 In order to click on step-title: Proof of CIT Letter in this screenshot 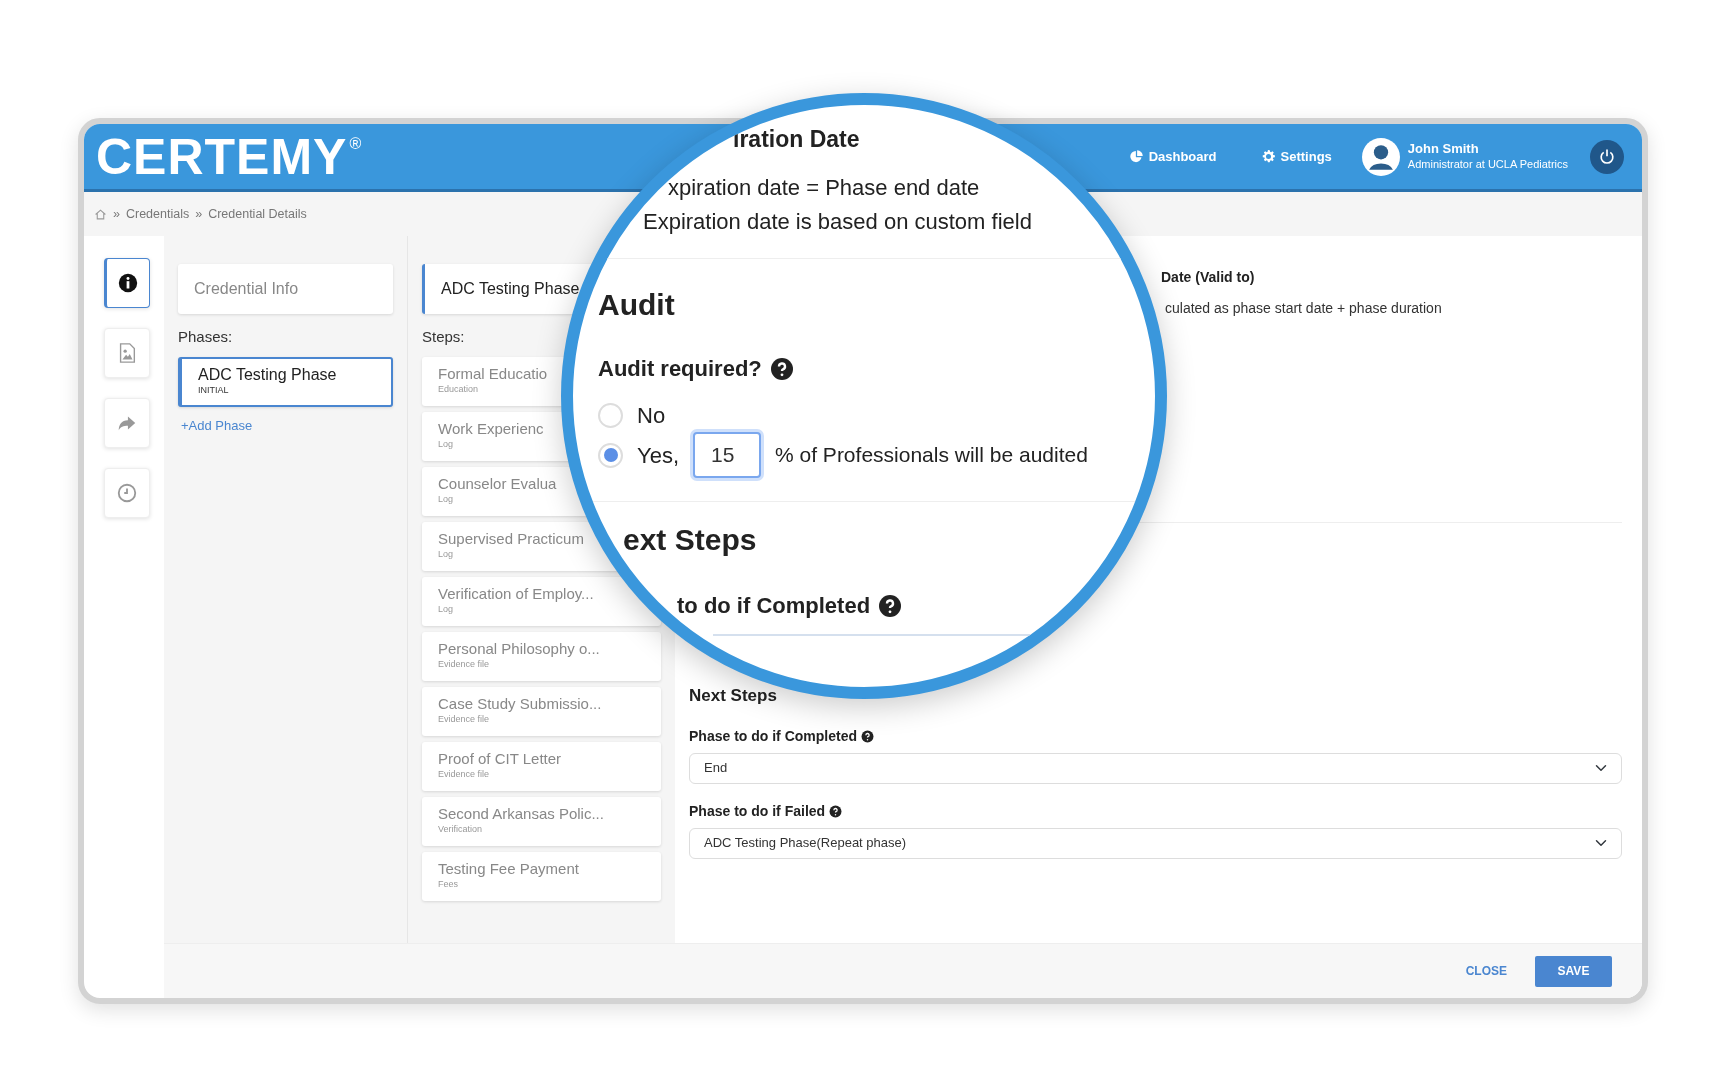, I will do `click(500, 759)`.